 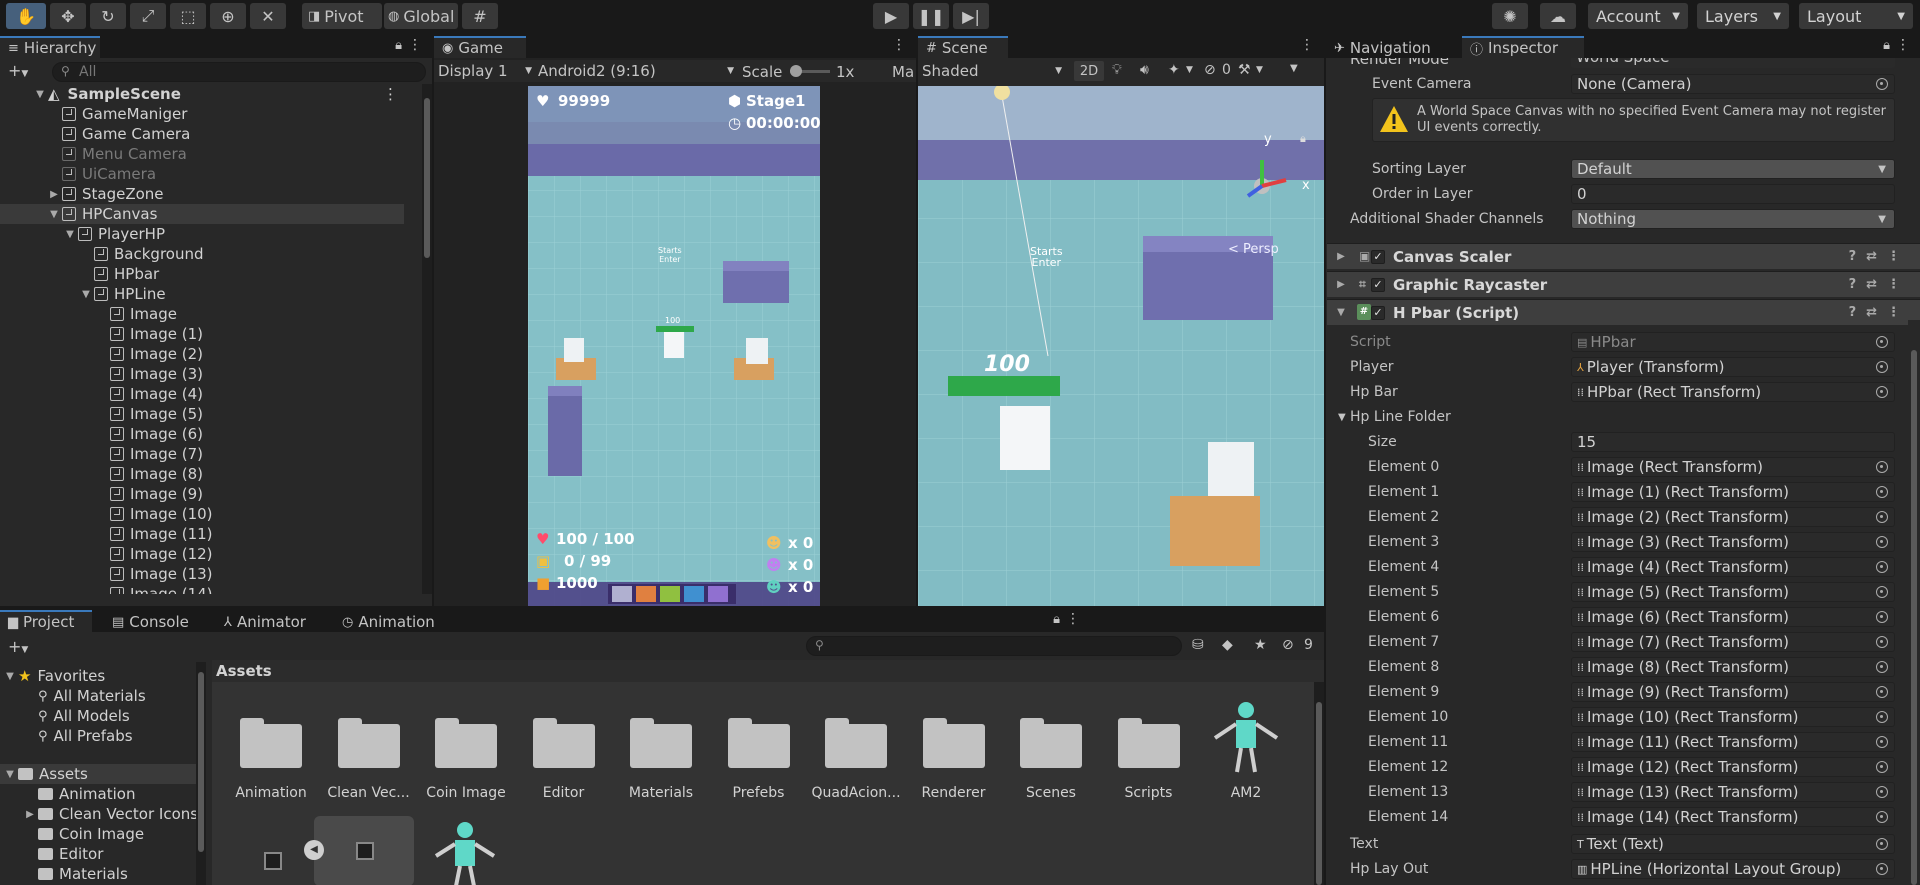 I want to click on 2d-toggle: 2D, so click(x=1089, y=71).